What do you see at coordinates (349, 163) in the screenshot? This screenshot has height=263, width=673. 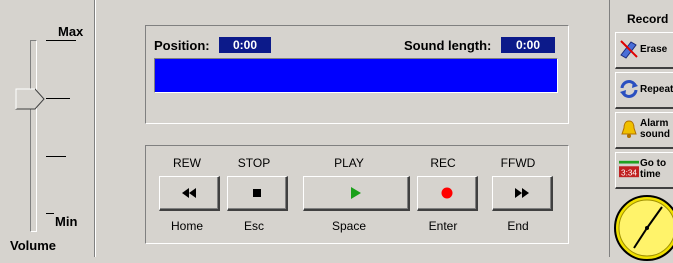 I see `play-label: PLAY` at bounding box center [349, 163].